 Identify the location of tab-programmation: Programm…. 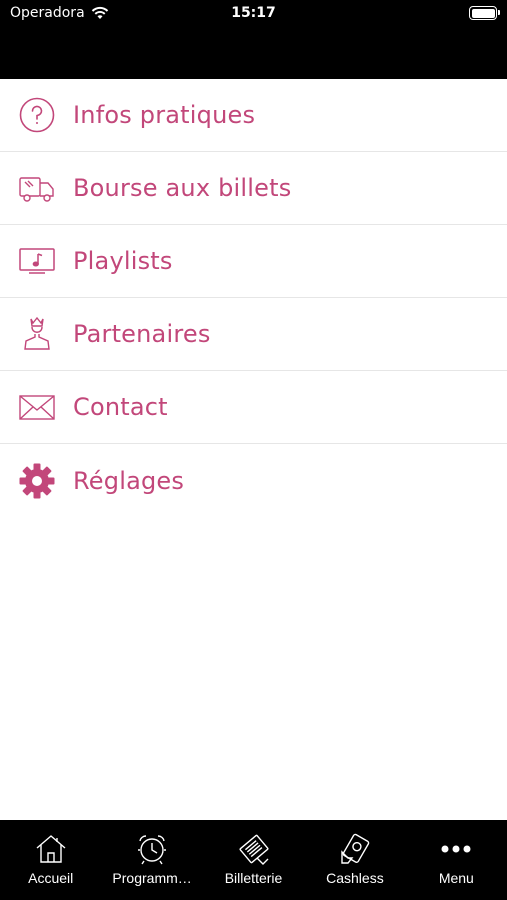
(151, 860).